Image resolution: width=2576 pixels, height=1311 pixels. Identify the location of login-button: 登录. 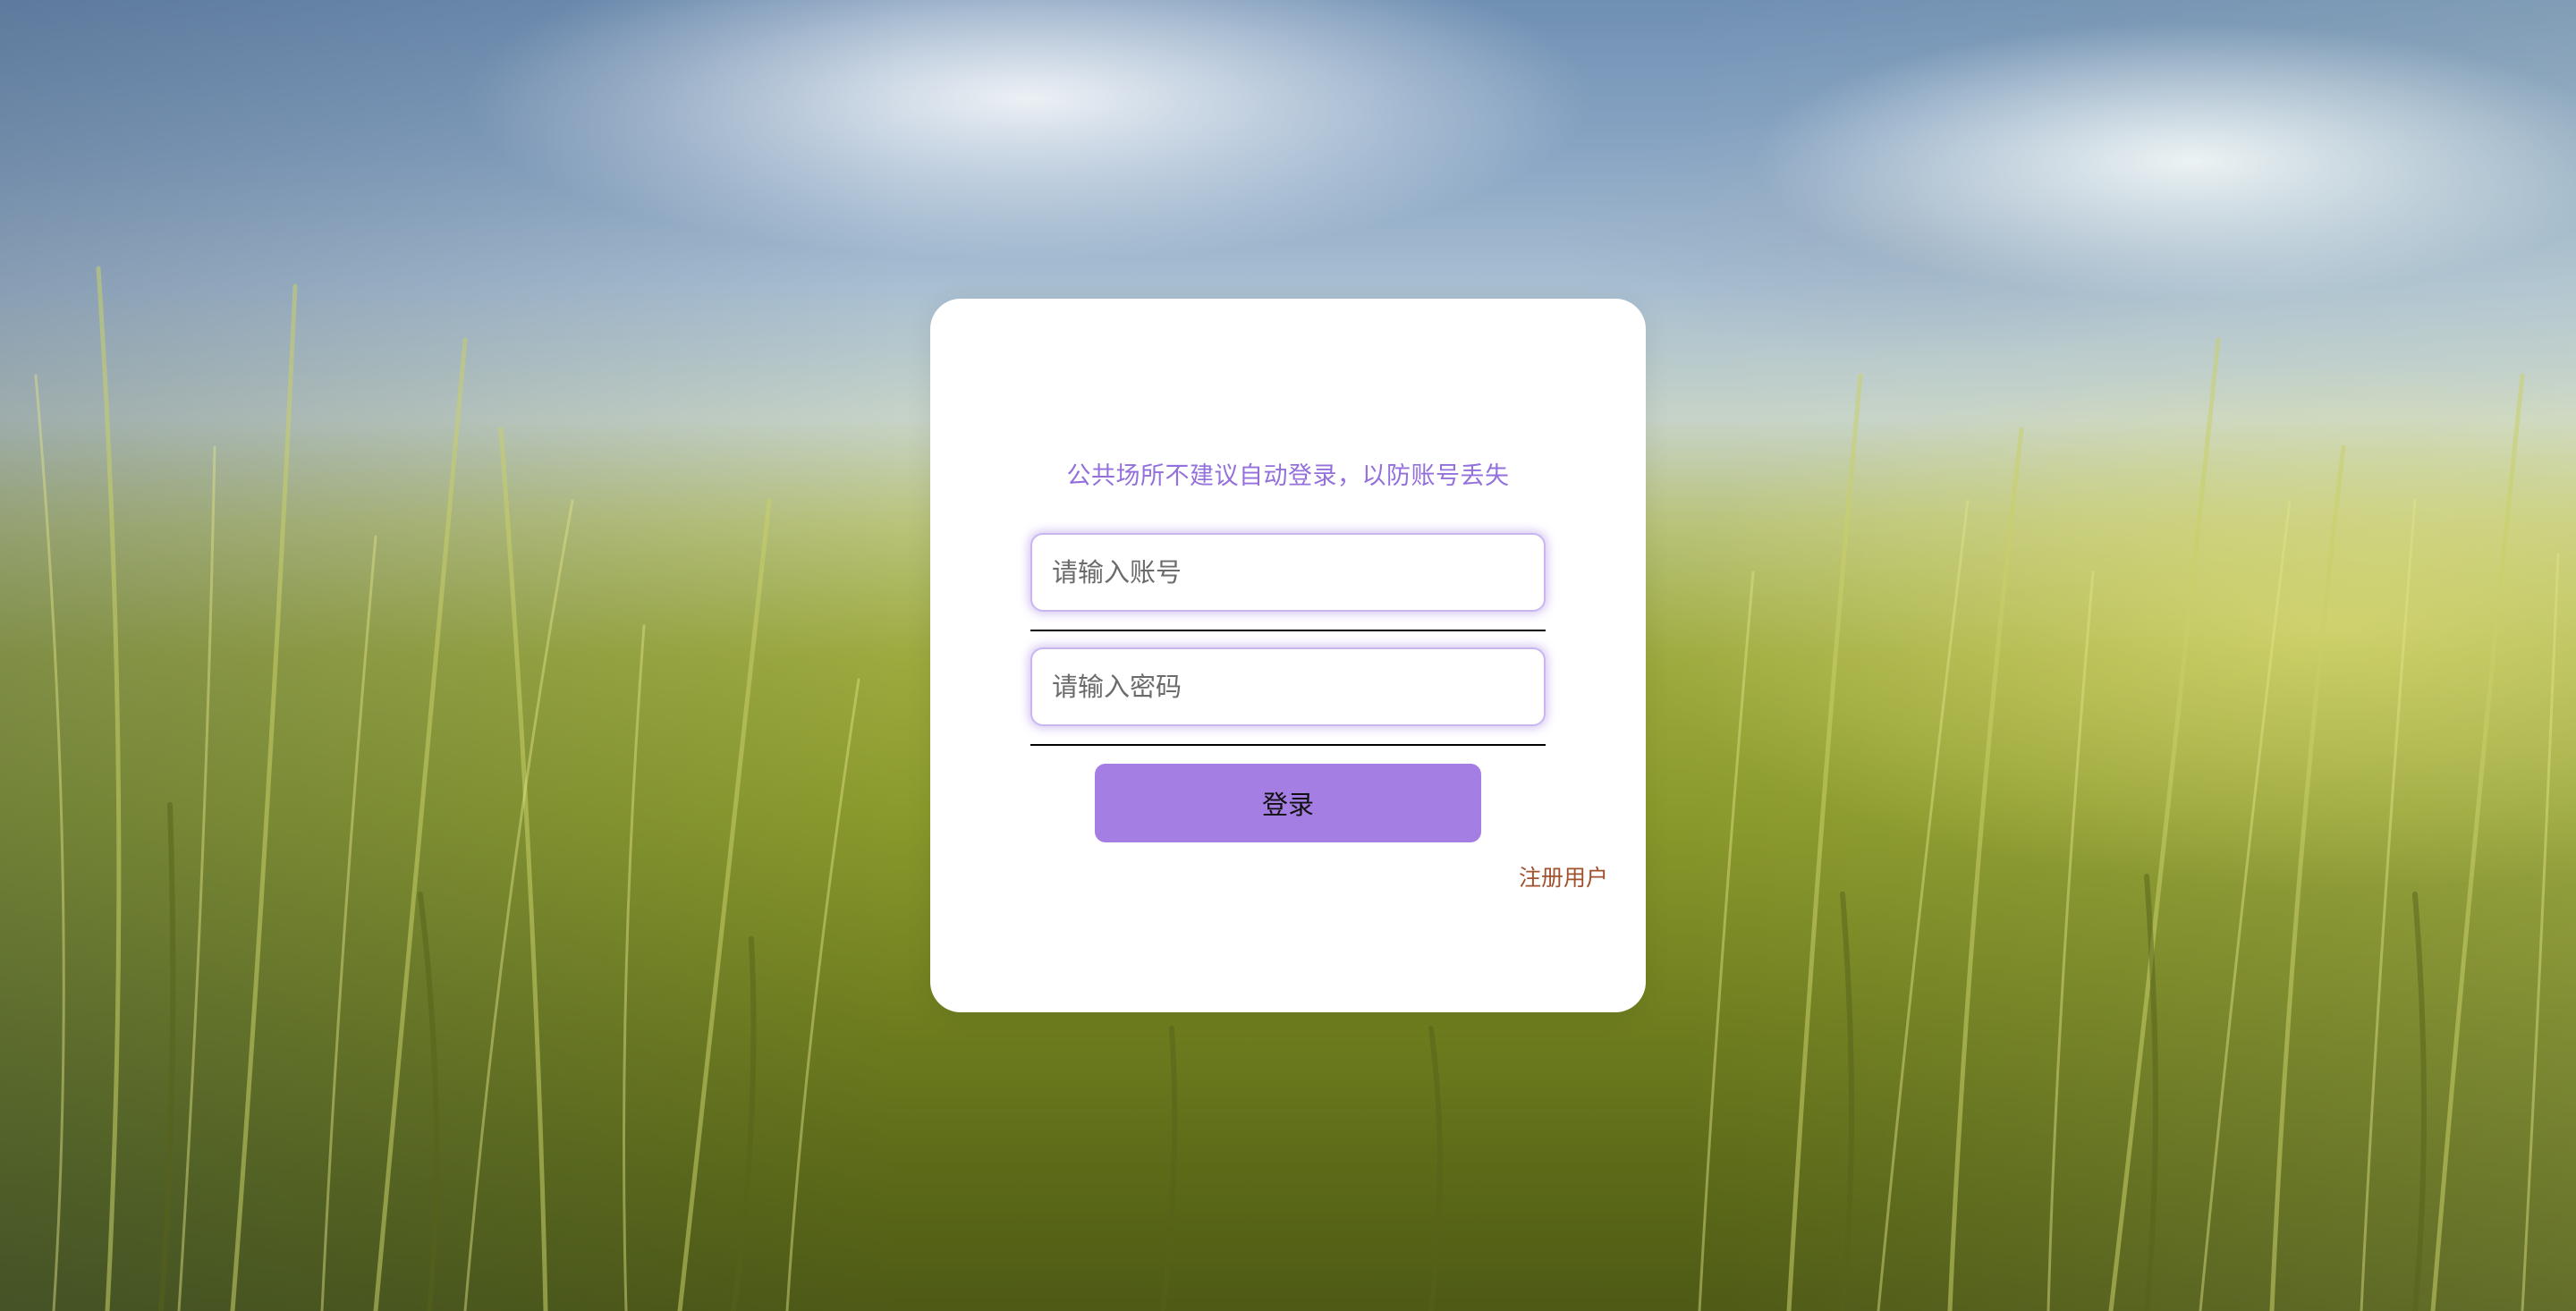
(1288, 803).